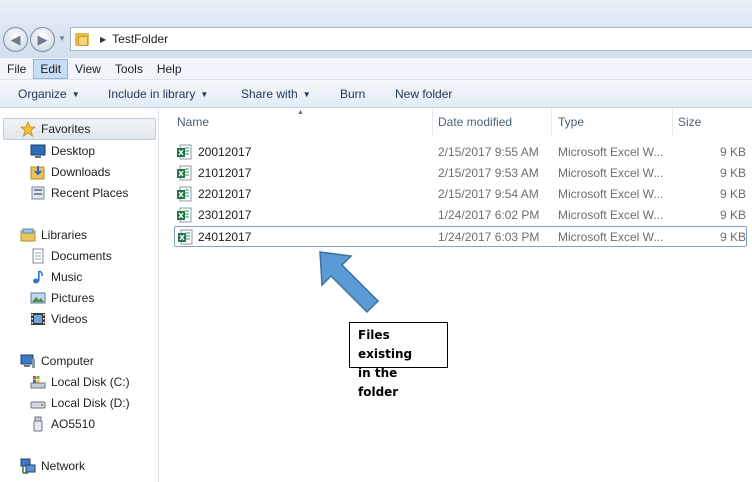  Describe the element at coordinates (385, 344) in the screenshot. I see `annotation-line-1: Files existing` at that location.